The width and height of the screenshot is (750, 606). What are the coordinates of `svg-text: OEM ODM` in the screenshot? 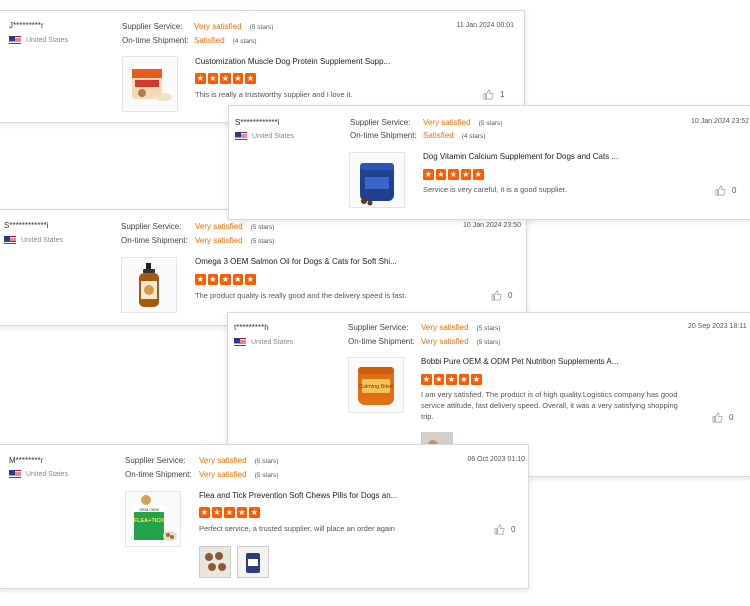 It's located at (149, 509).